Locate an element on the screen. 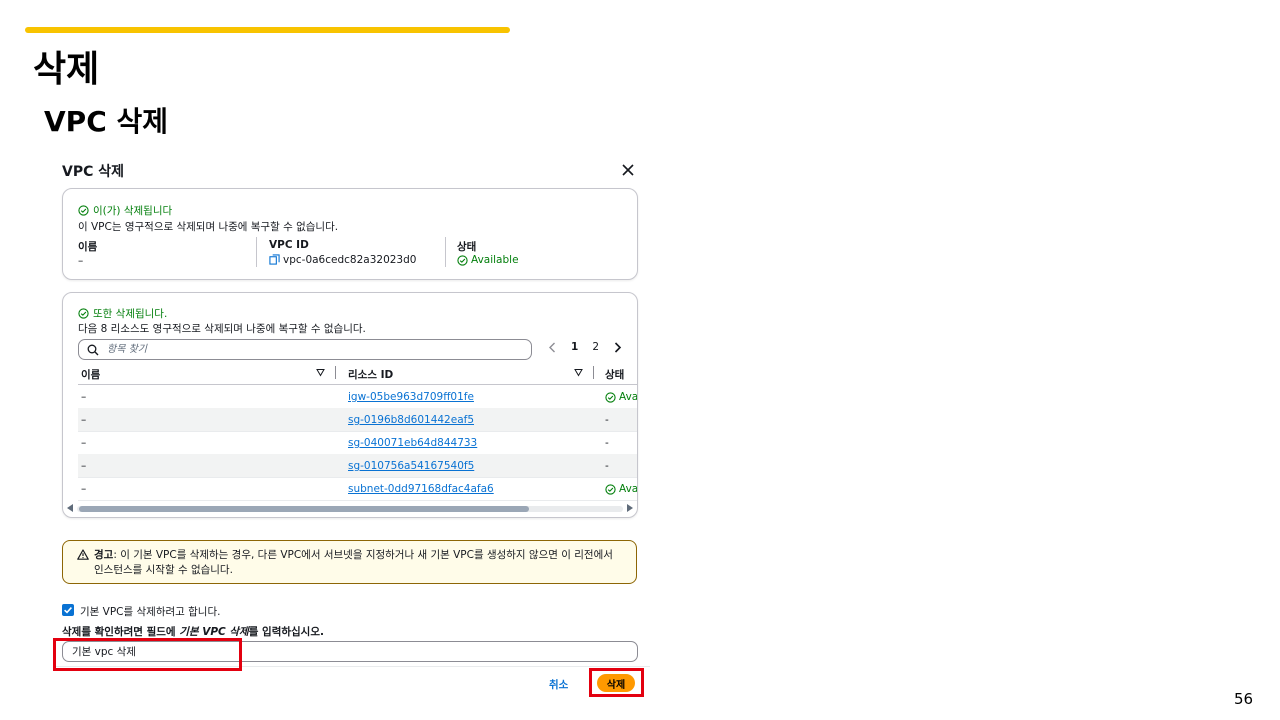  chevron-left-icon is located at coordinates (552, 347).